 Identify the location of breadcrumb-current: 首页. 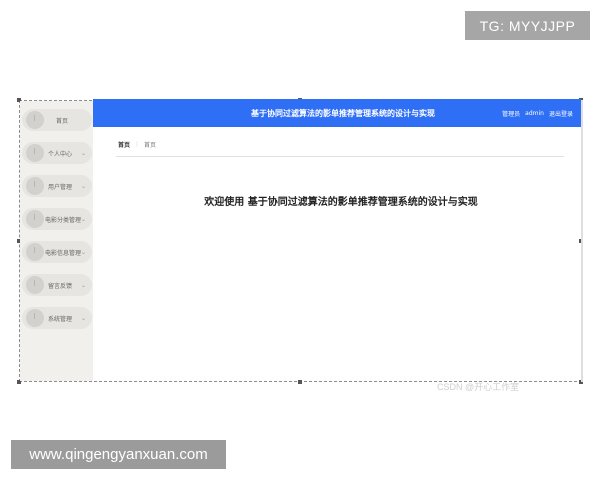
(150, 145).